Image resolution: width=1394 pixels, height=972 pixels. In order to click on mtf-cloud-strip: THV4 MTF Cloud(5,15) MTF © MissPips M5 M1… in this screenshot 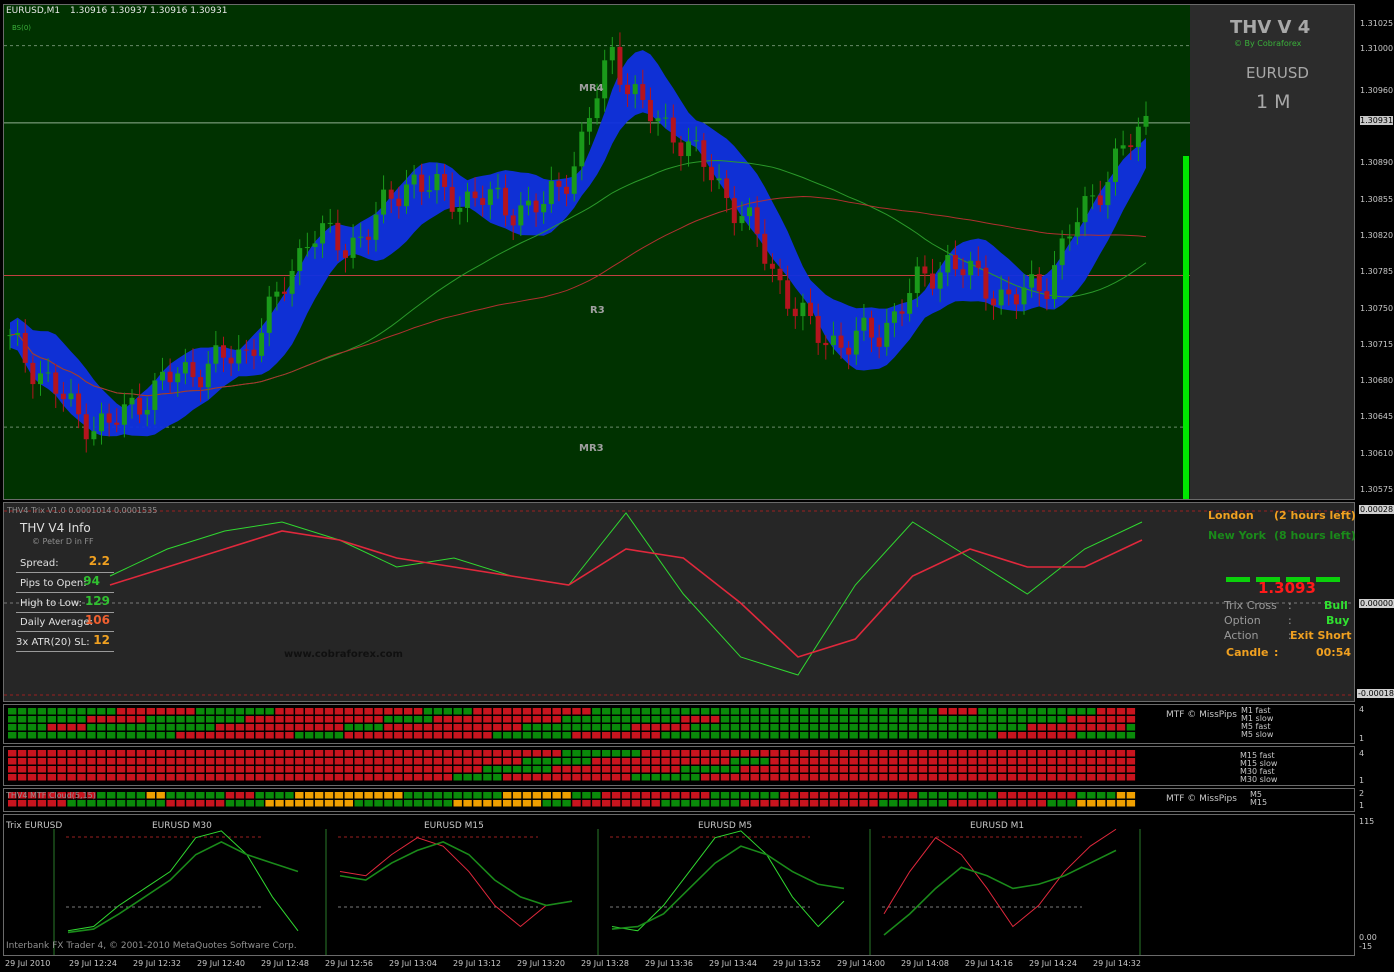, I will do `click(679, 800)`.